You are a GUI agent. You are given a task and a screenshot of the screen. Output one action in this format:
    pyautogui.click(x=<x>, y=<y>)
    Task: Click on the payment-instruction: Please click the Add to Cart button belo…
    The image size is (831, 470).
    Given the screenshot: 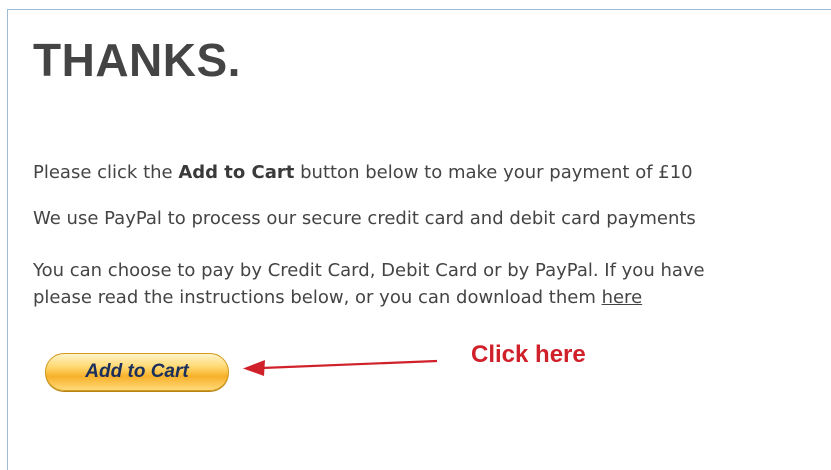 What is the action you would take?
    pyautogui.click(x=363, y=172)
    